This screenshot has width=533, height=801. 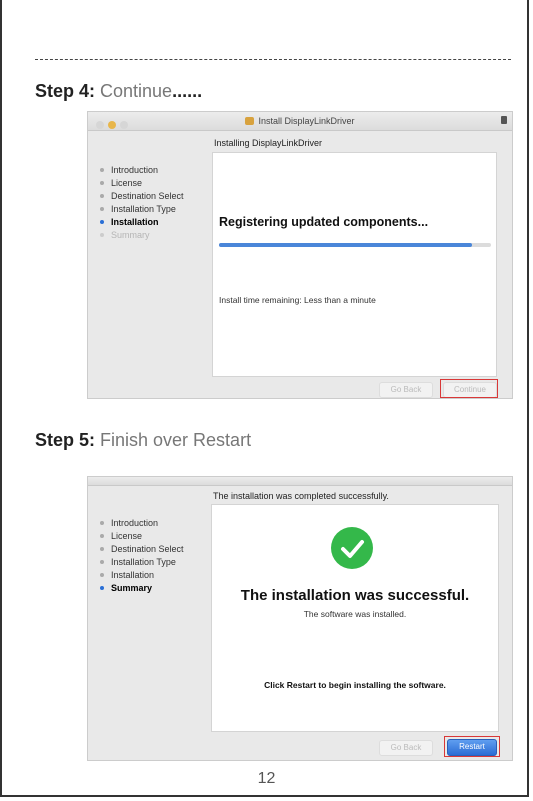 I want to click on page-border-right, so click(x=528, y=397).